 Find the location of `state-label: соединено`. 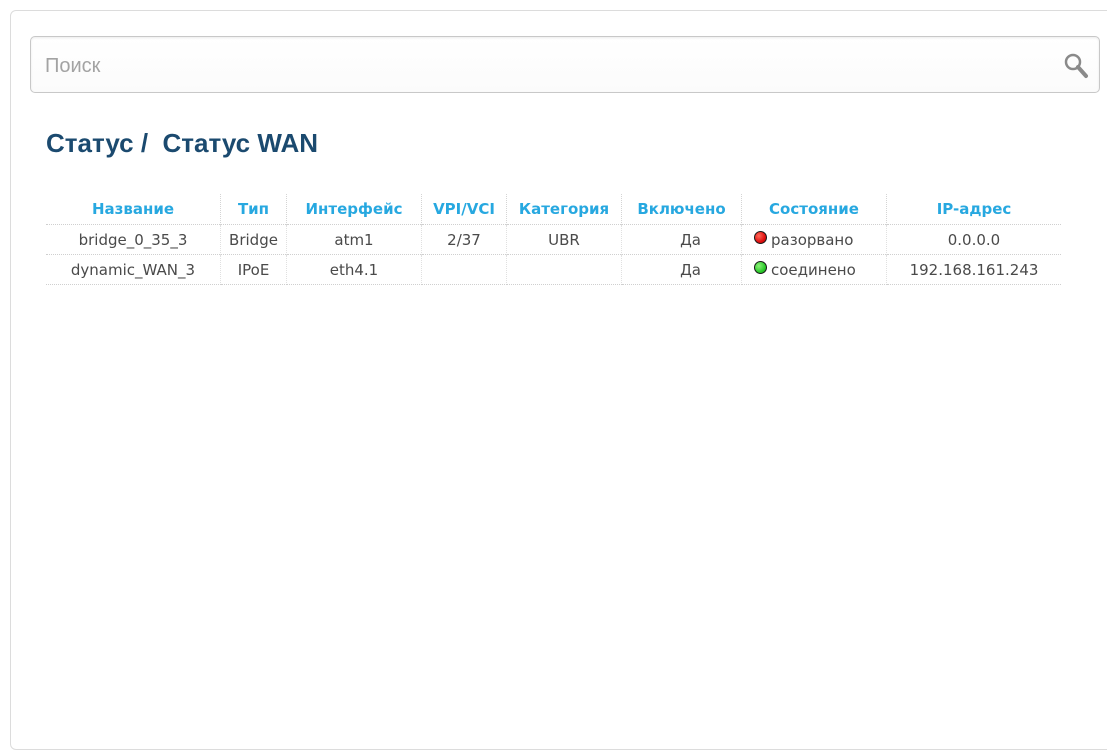

state-label: соединено is located at coordinates (813, 269).